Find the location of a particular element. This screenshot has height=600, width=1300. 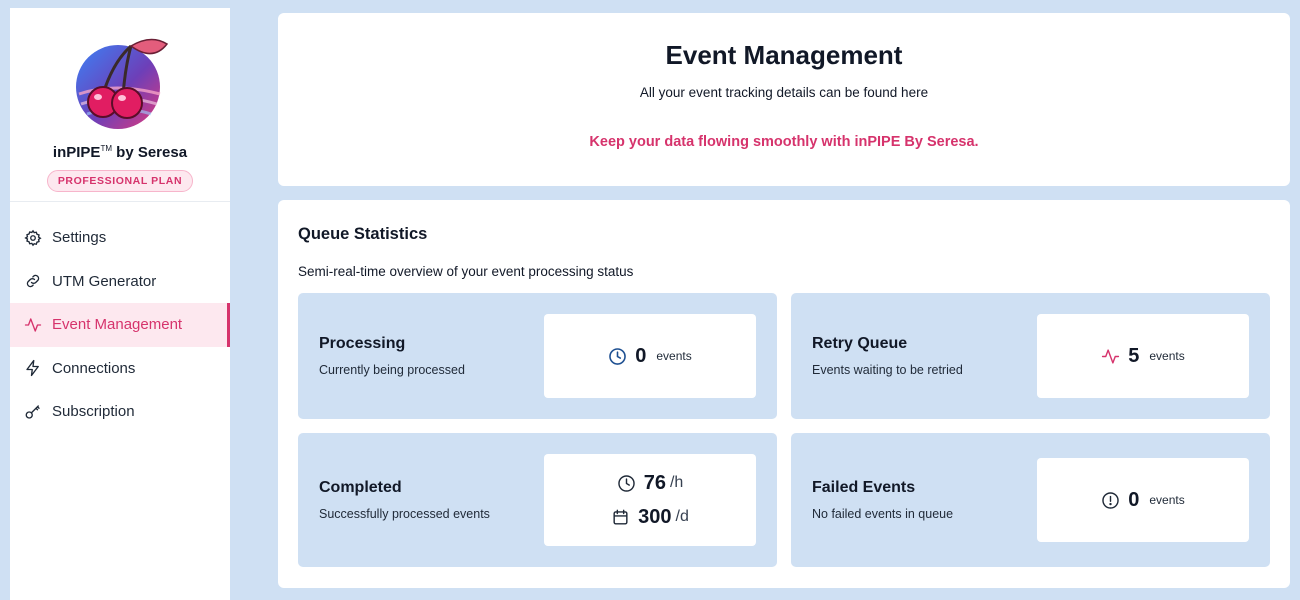

brand-block: inPIPETM by Seresa PROFESSIONAL PLAN is located at coordinates (120, 105).